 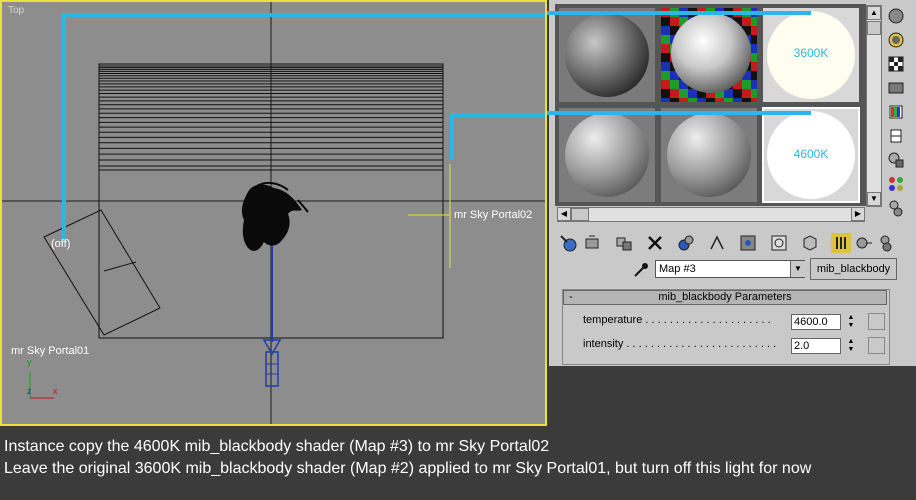 I want to click on put-to-library-icon, so click(x=717, y=243).